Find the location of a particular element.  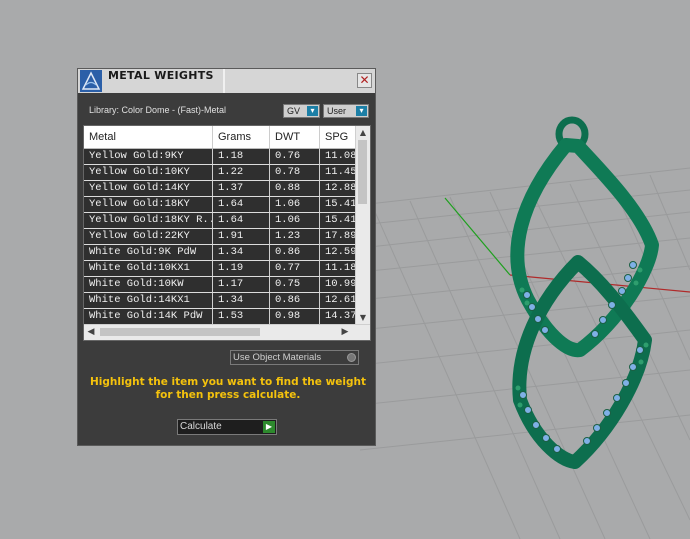

panel-title: METAL WEIGHTS is located at coordinates (161, 75).